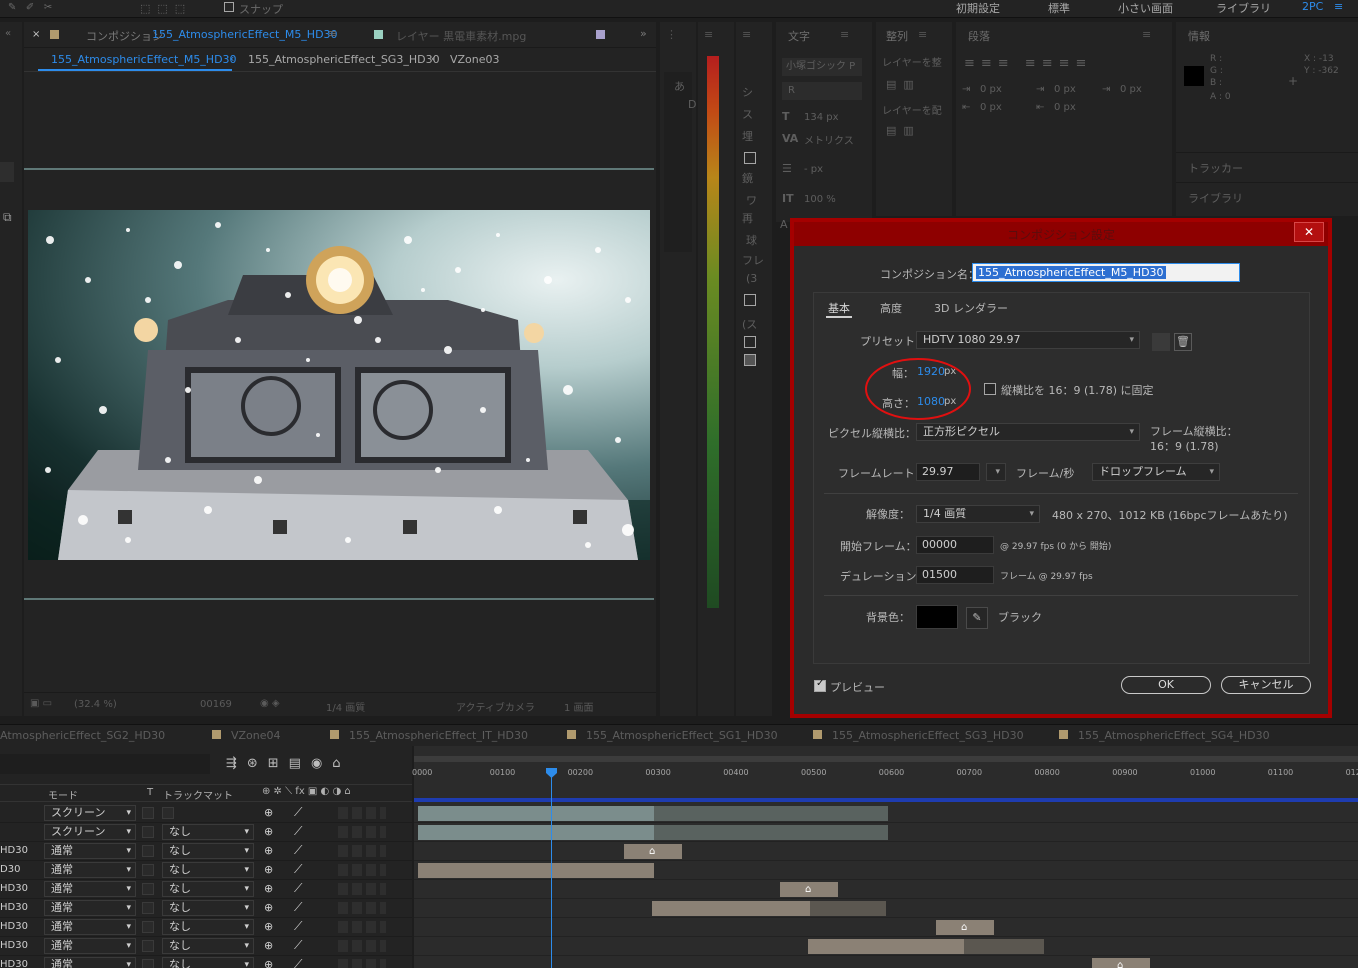  Describe the element at coordinates (1164, 735) in the screenshot. I see `timeline-tab-6: 155_AtmosphericEffect_SG4_HD30` at that location.